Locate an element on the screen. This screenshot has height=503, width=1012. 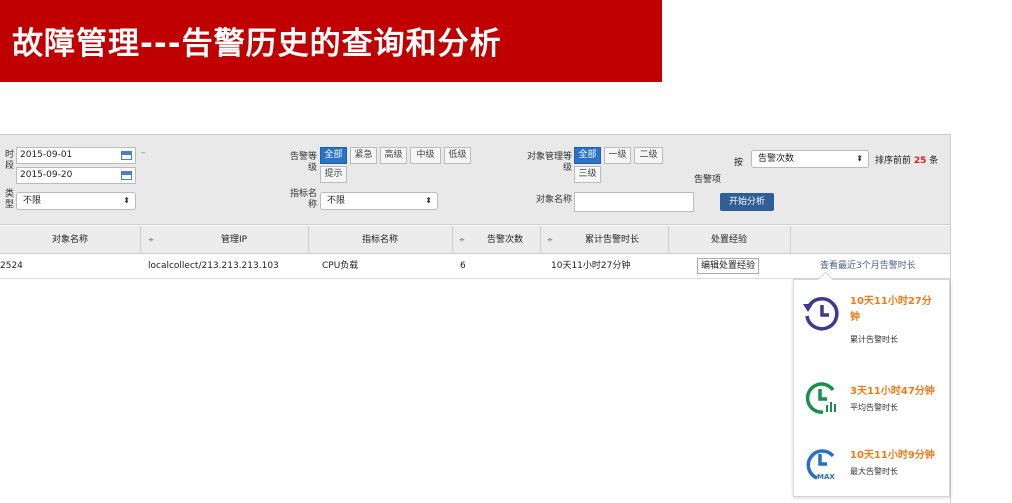
category-label: 类 型 is located at coordinates (9, 199).